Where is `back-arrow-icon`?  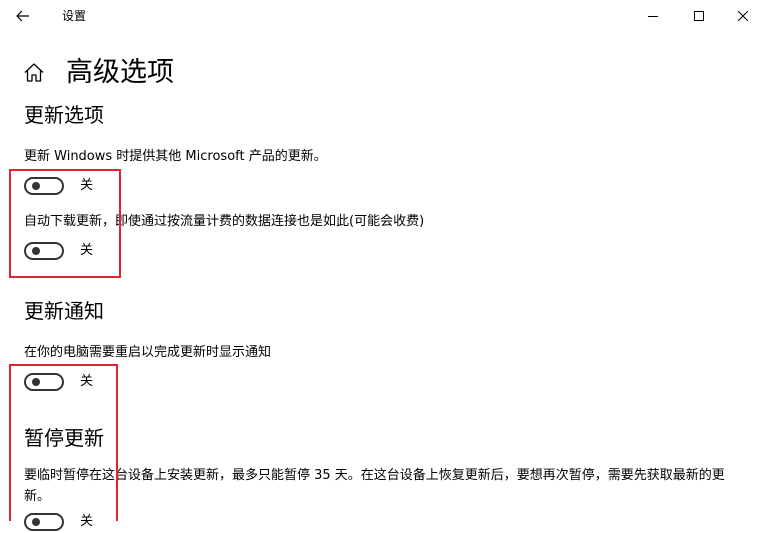 back-arrow-icon is located at coordinates (22, 16).